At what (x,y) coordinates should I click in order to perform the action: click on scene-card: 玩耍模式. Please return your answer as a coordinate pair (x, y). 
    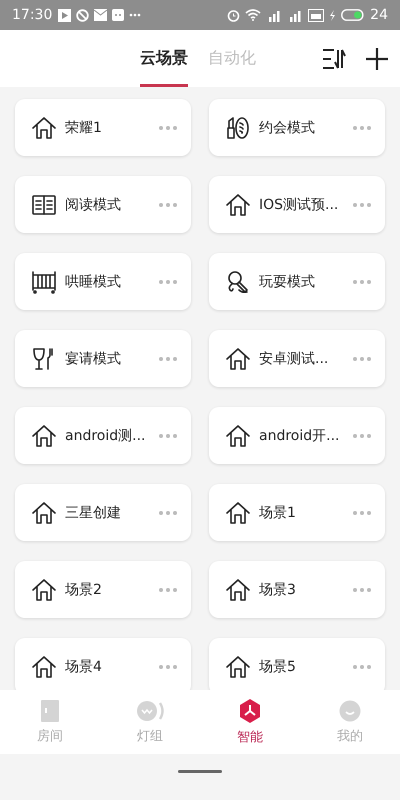
    Looking at the image, I should click on (297, 281).